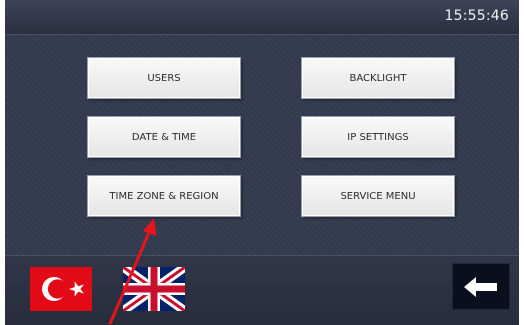 The width and height of the screenshot is (524, 325). I want to click on uk-flag-icon, so click(154, 289).